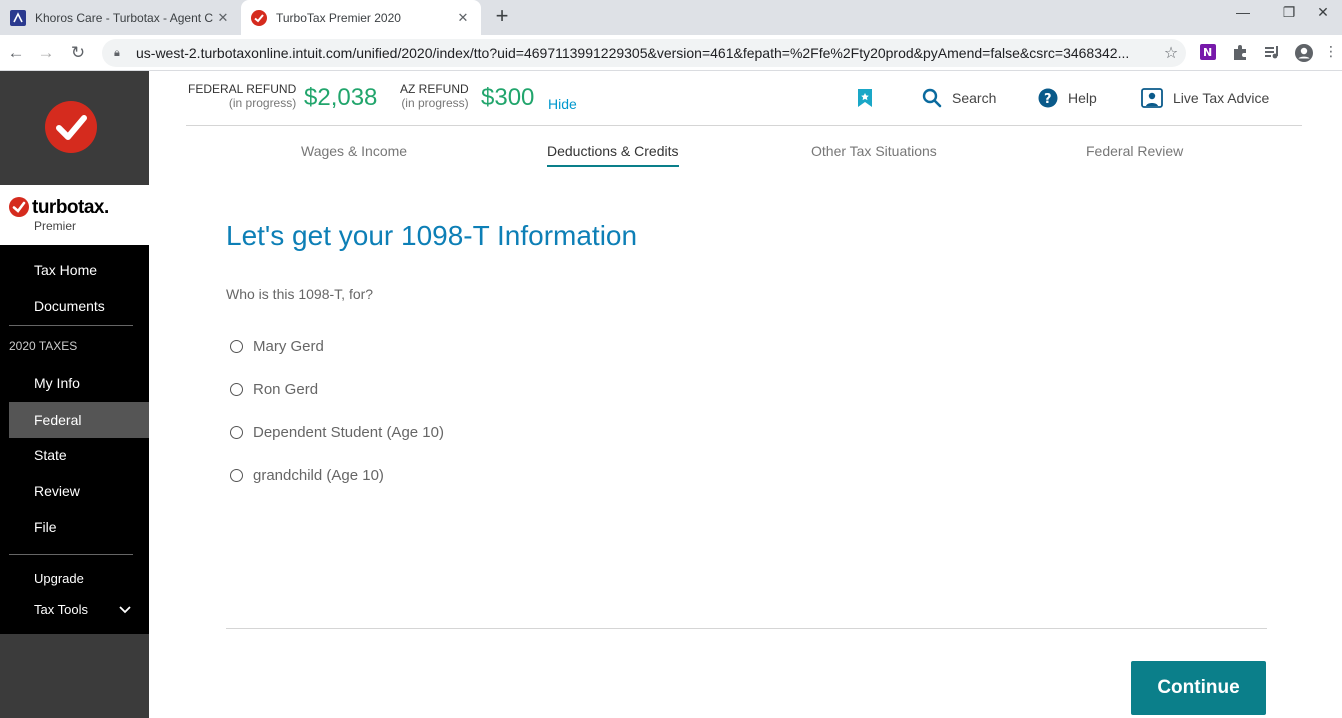  What do you see at coordinates (348, 432) in the screenshot?
I see `radio-label: Dependent Student (Age 10)` at bounding box center [348, 432].